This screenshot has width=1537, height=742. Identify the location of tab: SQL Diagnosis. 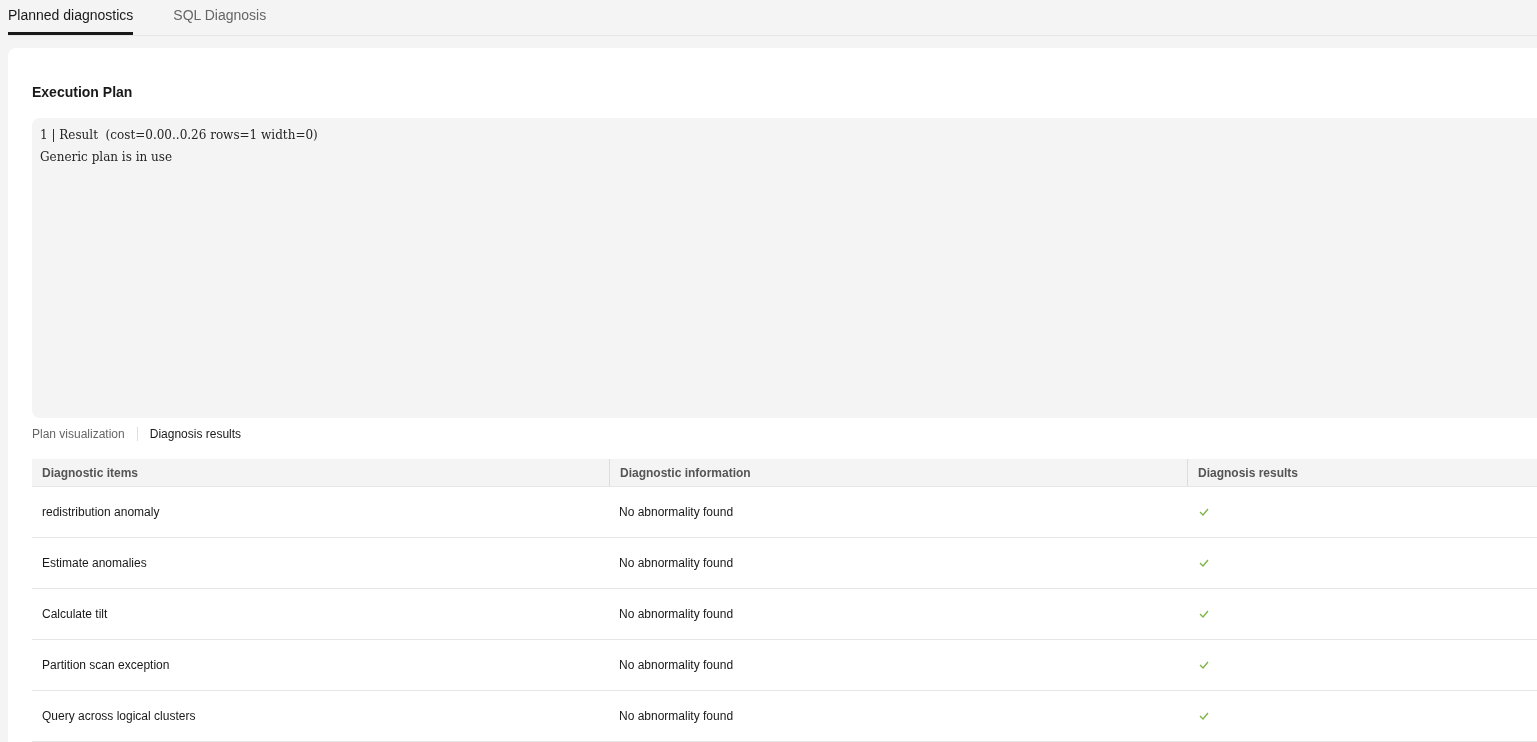
(220, 17).